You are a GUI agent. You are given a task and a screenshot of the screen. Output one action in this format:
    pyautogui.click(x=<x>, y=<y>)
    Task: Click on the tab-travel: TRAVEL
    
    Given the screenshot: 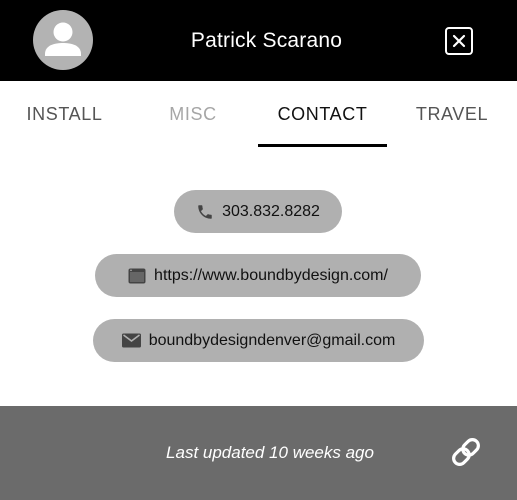 What is the action you would take?
    pyautogui.click(x=452, y=114)
    